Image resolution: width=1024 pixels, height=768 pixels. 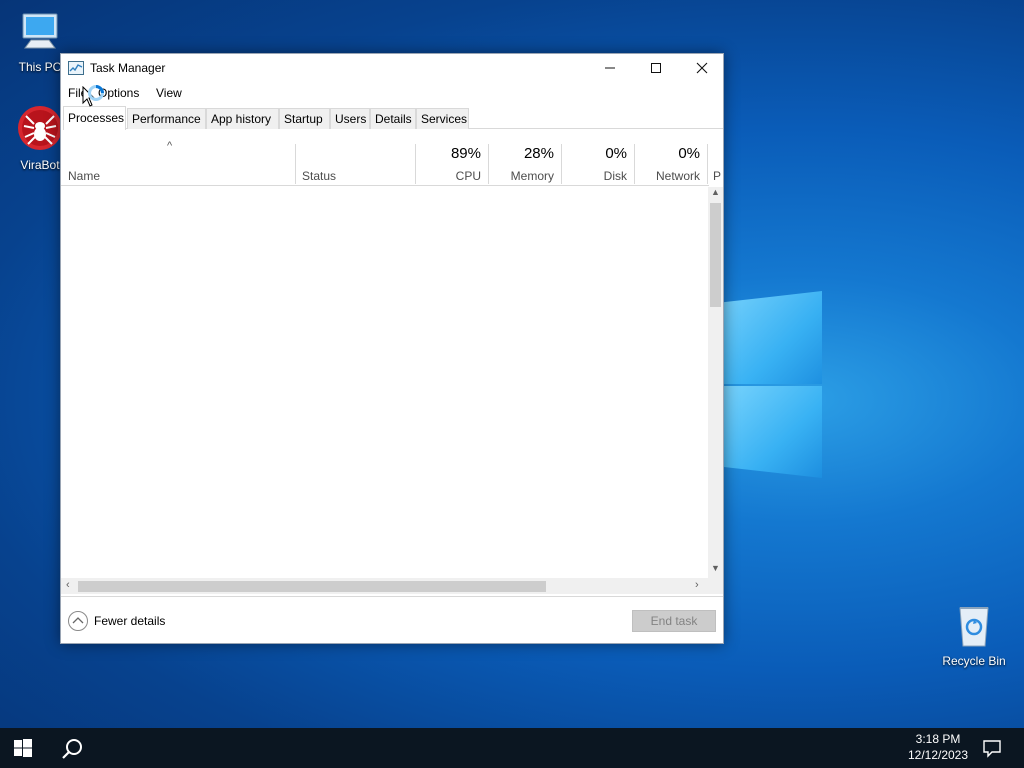 I want to click on column-memory-label: Memory, so click(x=532, y=176).